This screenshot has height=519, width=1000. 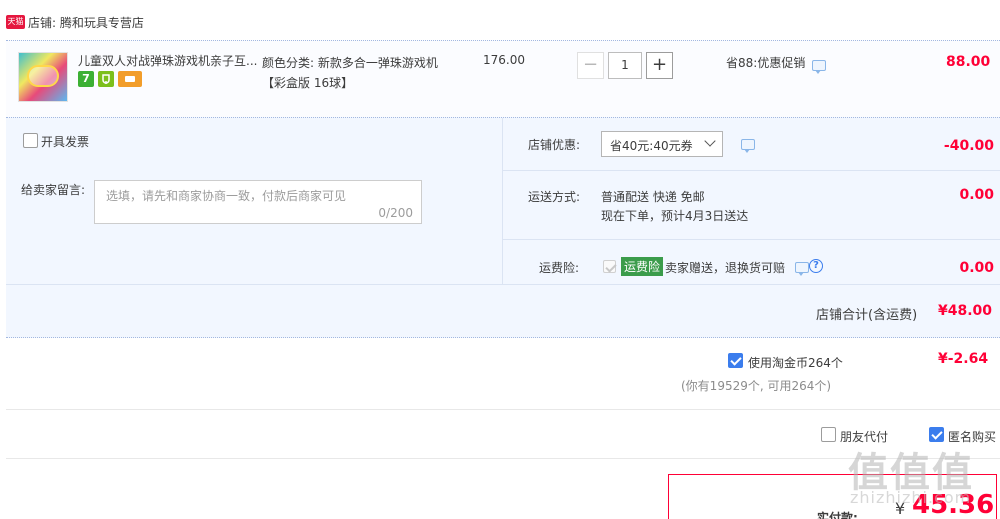 I want to click on shipping-insurance-label: 运费险:, so click(x=559, y=268).